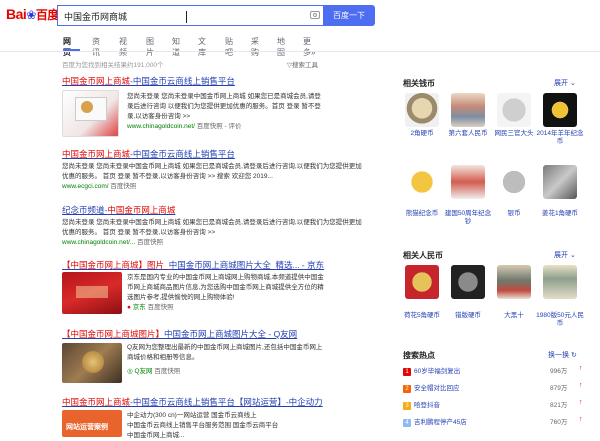 The height and width of the screenshot is (441, 600). Describe the element at coordinates (560, 214) in the screenshot. I see `coin-label: 姜花1角硬币` at that location.